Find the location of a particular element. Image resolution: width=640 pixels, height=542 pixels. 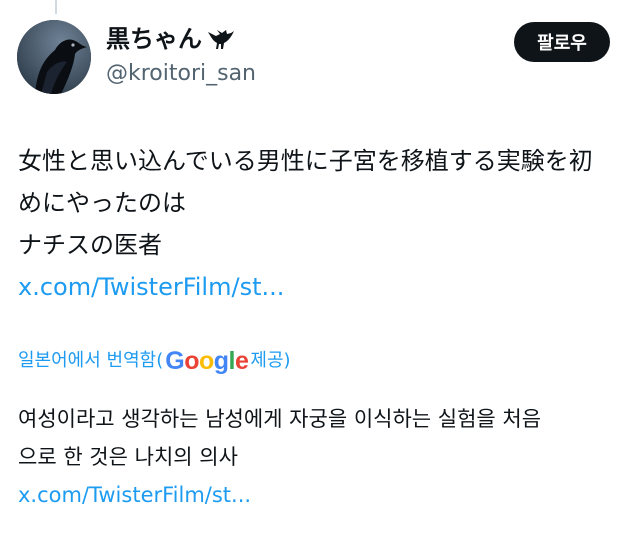

crow-avatar-image is located at coordinates (54, 57).